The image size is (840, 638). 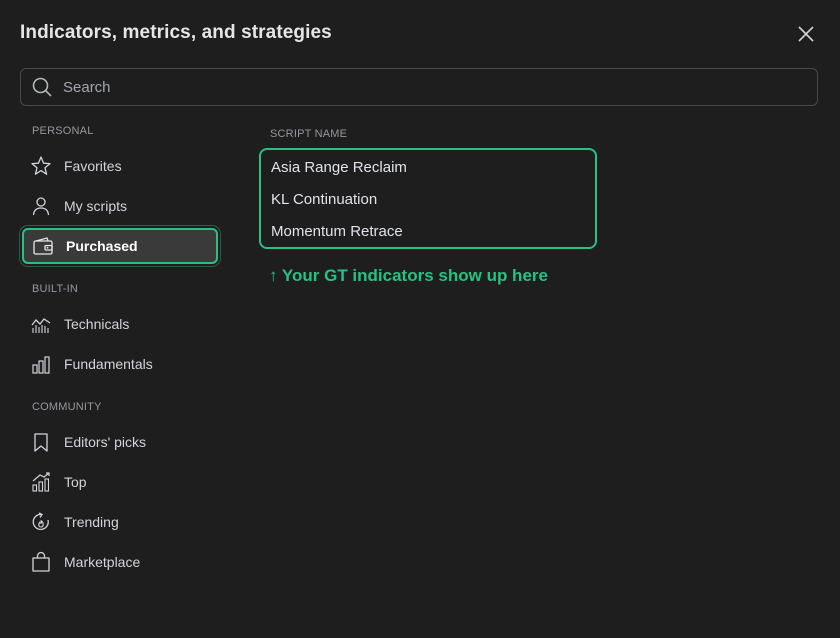 I want to click on sidebar-item-fundamentals: Fundamentals, so click(x=120, y=364).